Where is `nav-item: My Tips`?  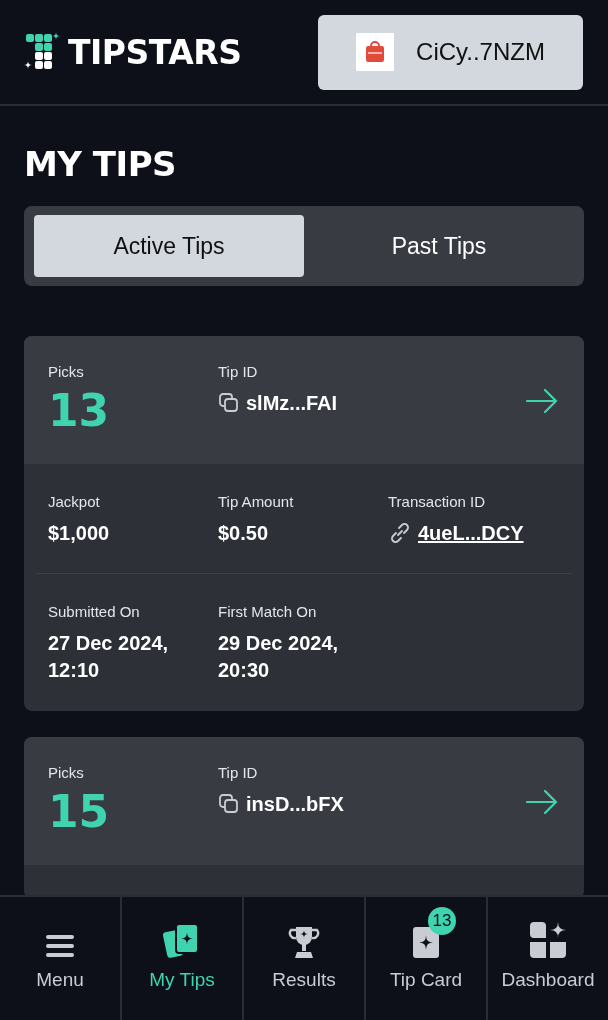
nav-item: My Tips is located at coordinates (181, 958).